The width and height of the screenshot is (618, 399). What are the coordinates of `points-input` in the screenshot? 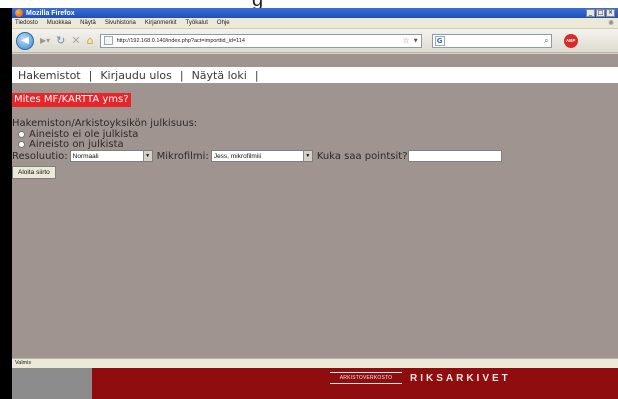 It's located at (454, 156).